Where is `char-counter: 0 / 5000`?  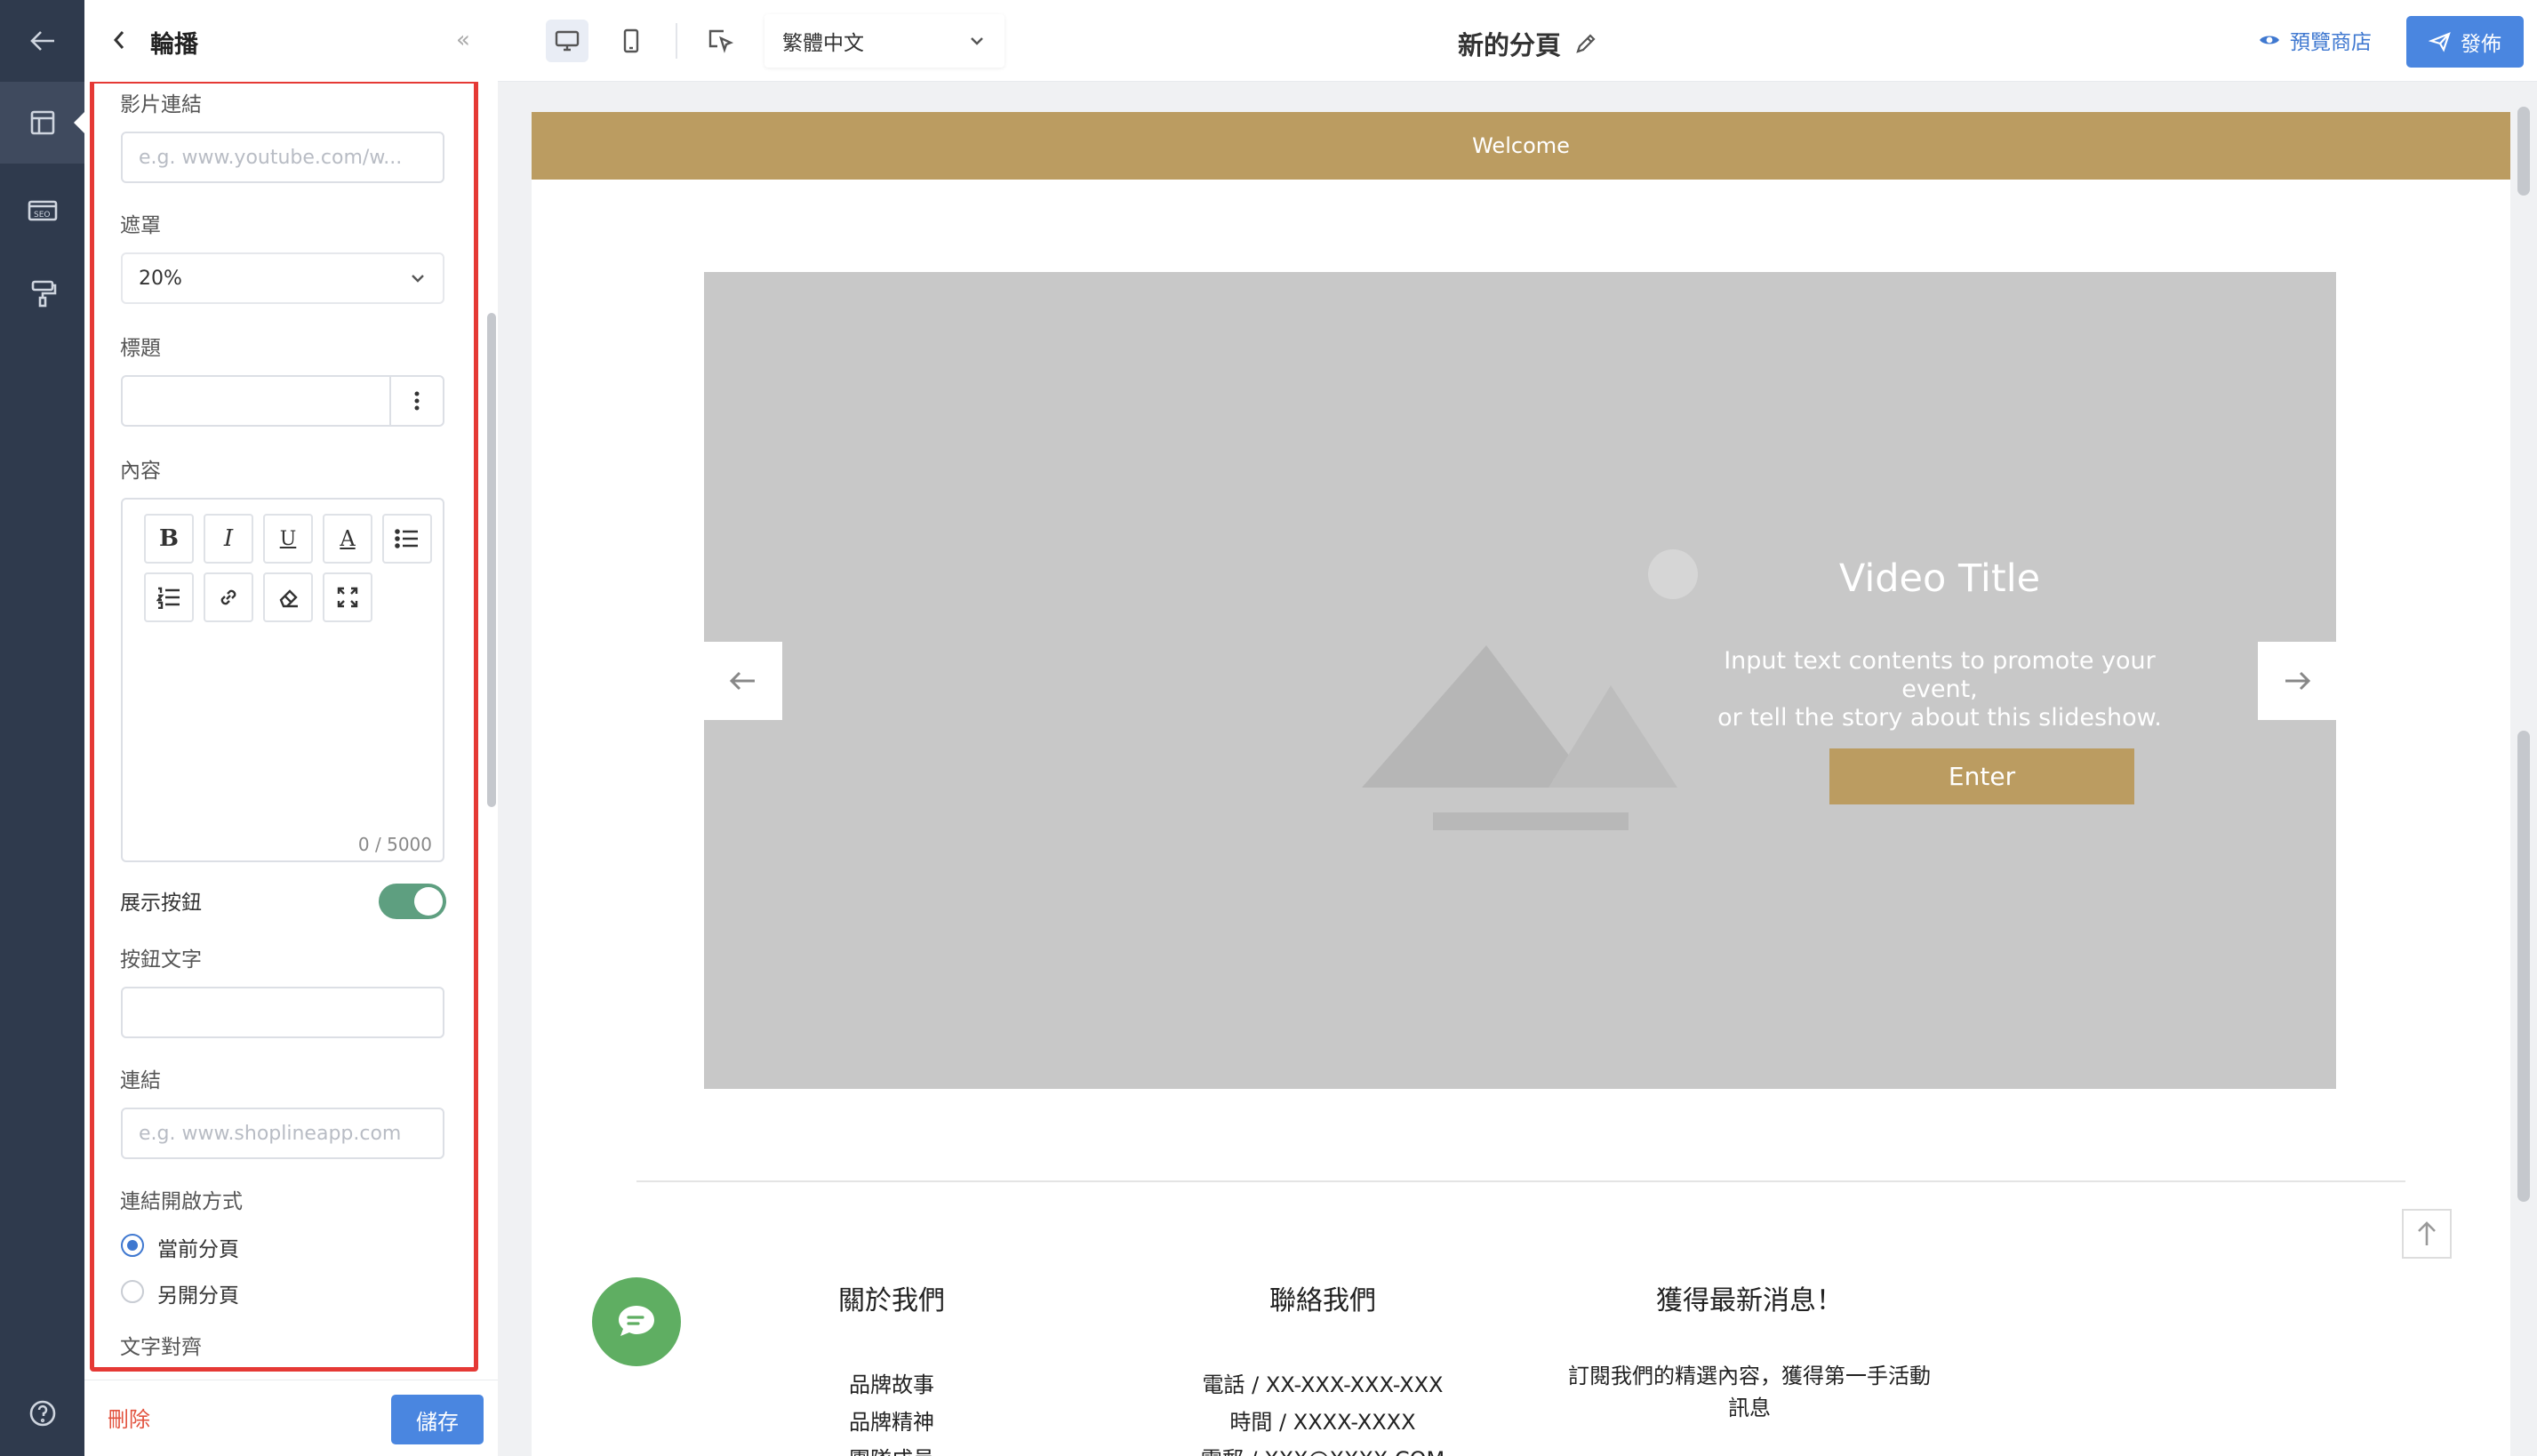
char-counter: 0 / 5000 is located at coordinates (394, 844).